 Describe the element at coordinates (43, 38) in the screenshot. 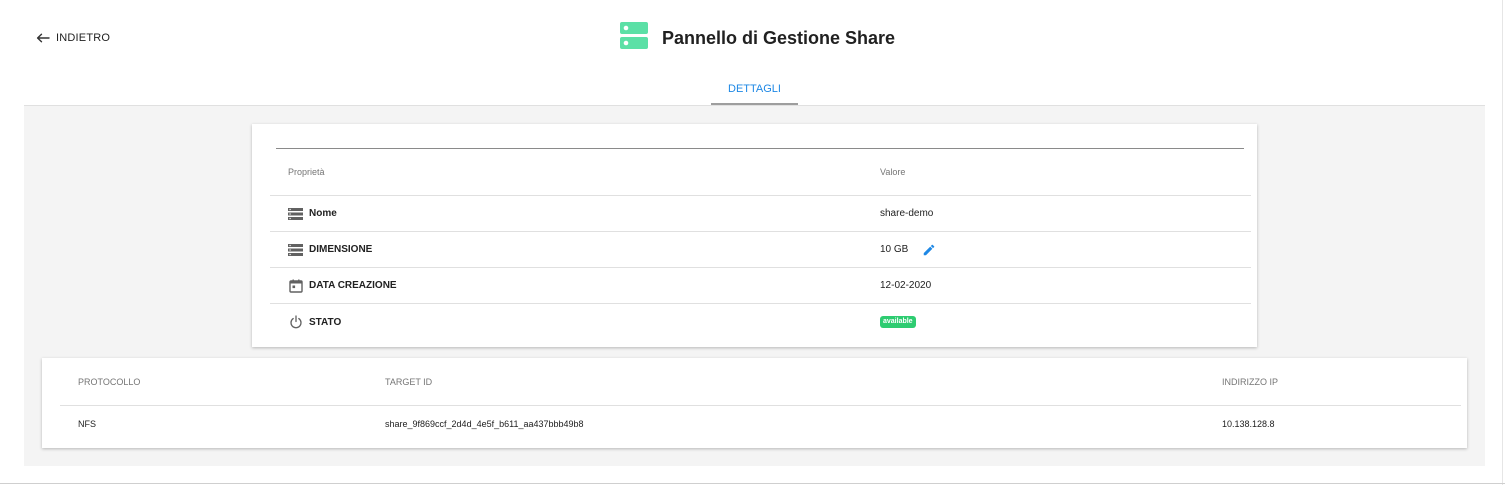

I see `arrow-left-icon` at that location.